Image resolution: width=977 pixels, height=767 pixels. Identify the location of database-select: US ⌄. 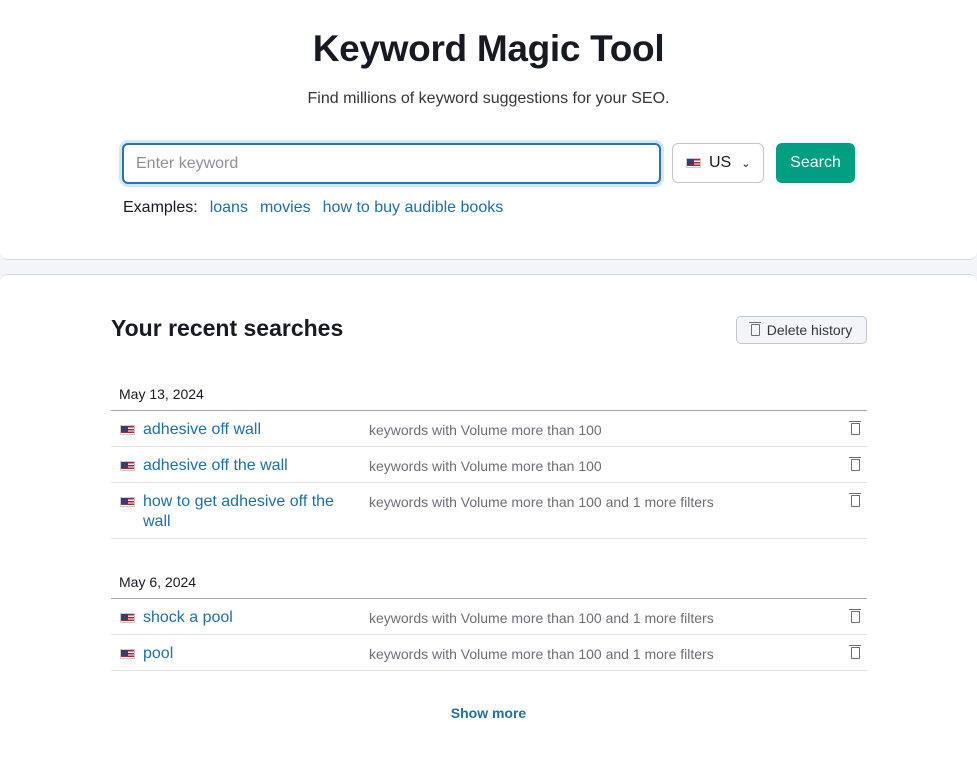
(718, 163).